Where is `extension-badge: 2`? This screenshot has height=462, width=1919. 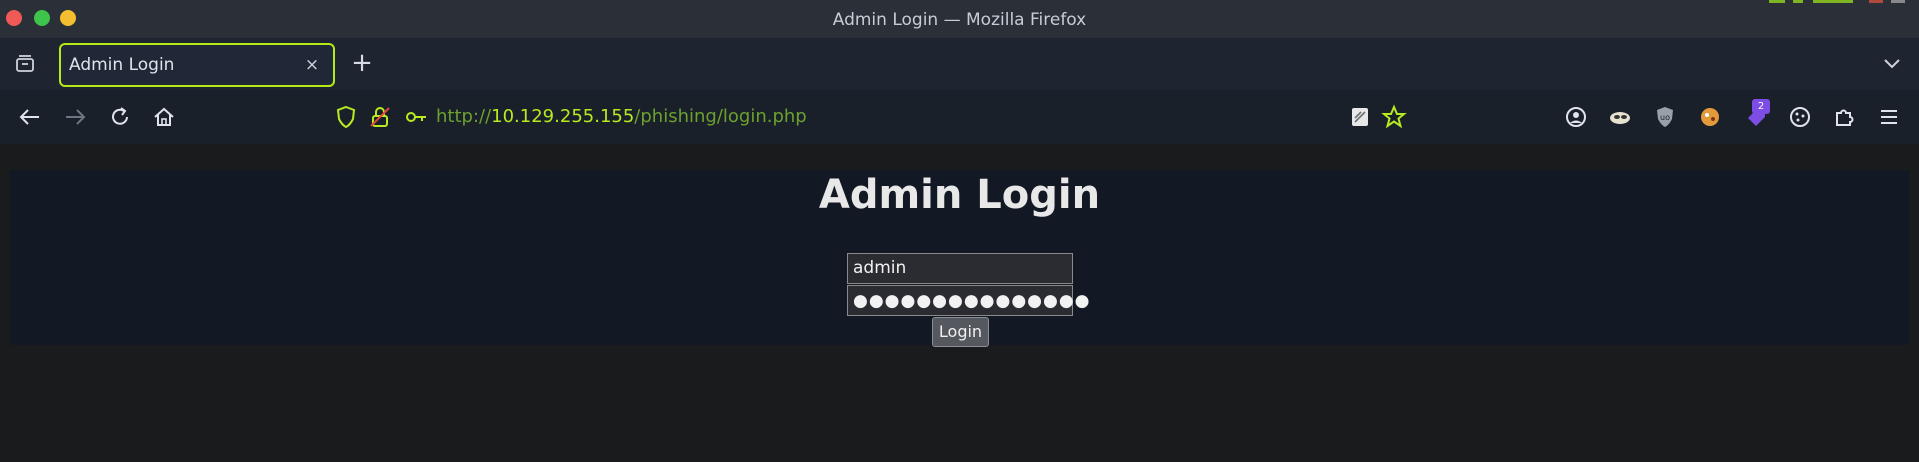 extension-badge: 2 is located at coordinates (1761, 106).